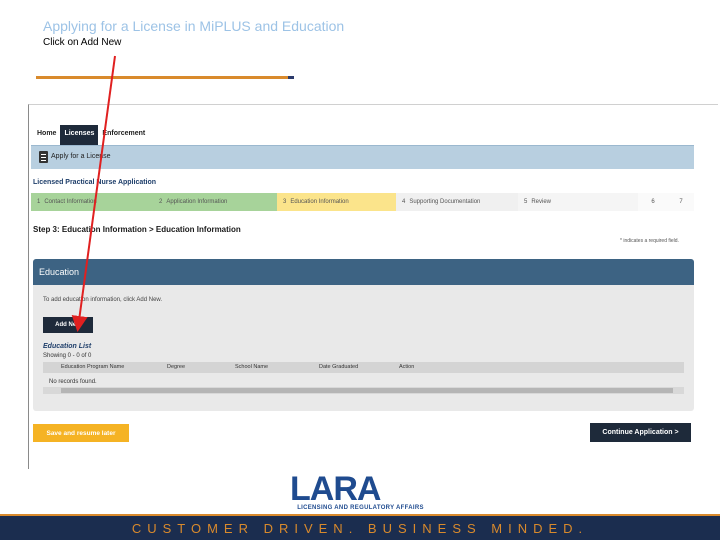 The height and width of the screenshot is (540, 720). Describe the element at coordinates (362, 157) in the screenshot. I see `page-banner: Apply for a License` at that location.